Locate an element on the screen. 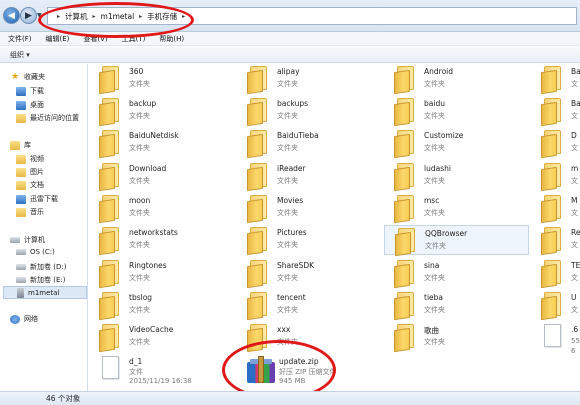 Image resolution: width=580 pixels, height=405 pixels. nav-documents: 文档 is located at coordinates (30, 185).